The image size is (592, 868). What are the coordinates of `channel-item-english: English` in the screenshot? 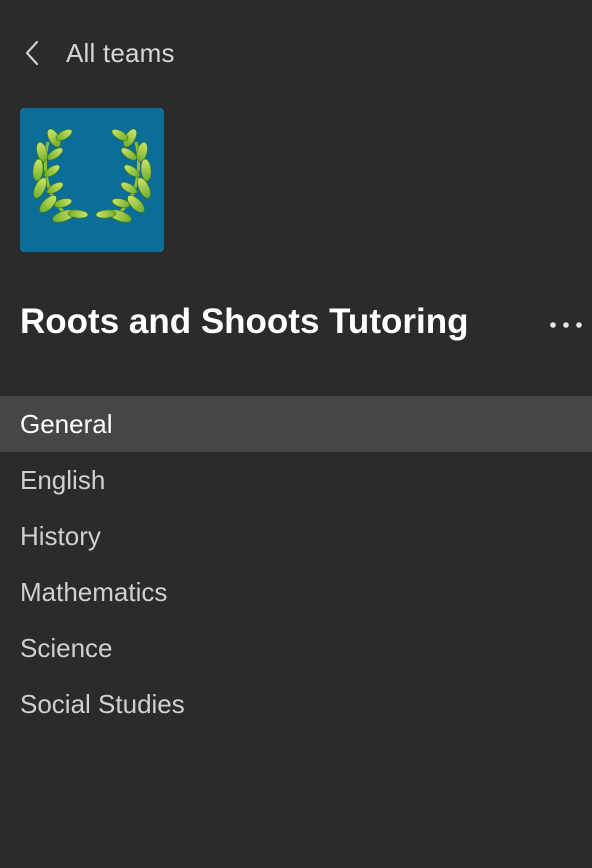 It's located at (296, 480).